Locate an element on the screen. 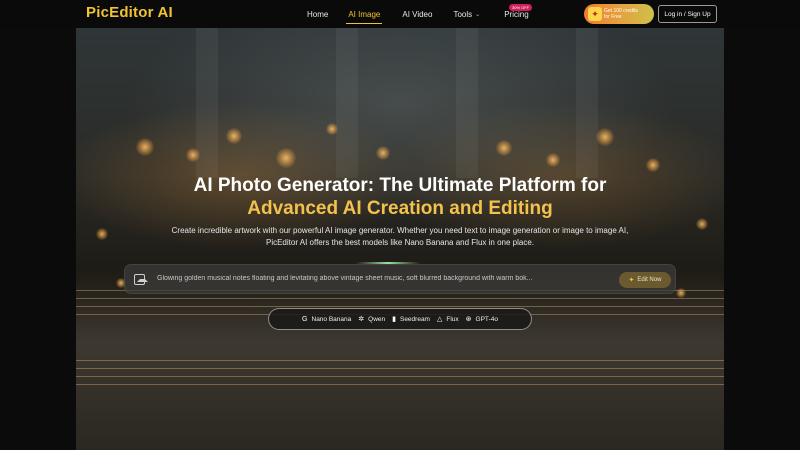  chevron-down-icon: ⌄ is located at coordinates (478, 14).